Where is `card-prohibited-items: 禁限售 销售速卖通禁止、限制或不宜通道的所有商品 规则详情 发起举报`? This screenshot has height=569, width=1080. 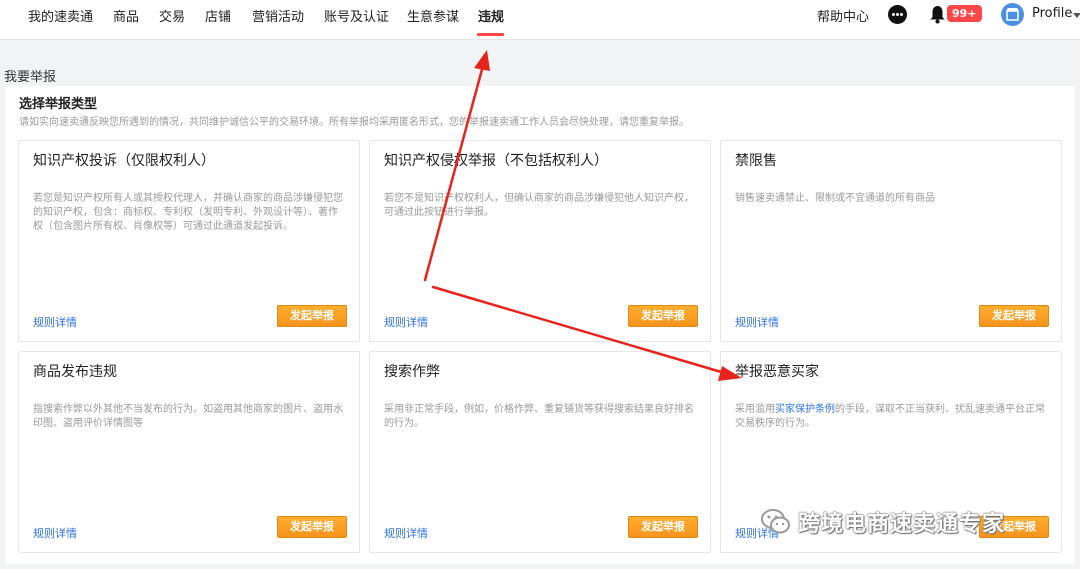
card-prohibited-items: 禁限售 销售速卖通禁止、限制或不宜通道的所有商品 规则详情 发起举报 is located at coordinates (891, 241).